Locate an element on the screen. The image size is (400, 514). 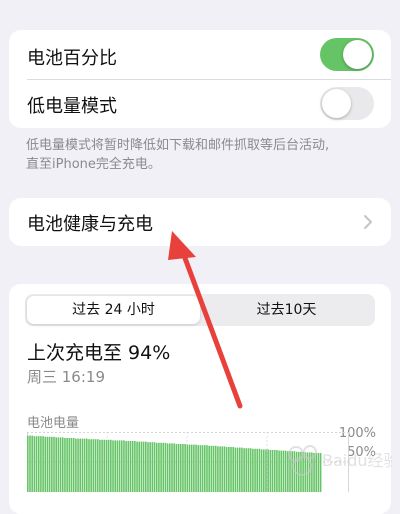
battery-health-card: 电池健康与充电 is located at coordinates (200, 222).